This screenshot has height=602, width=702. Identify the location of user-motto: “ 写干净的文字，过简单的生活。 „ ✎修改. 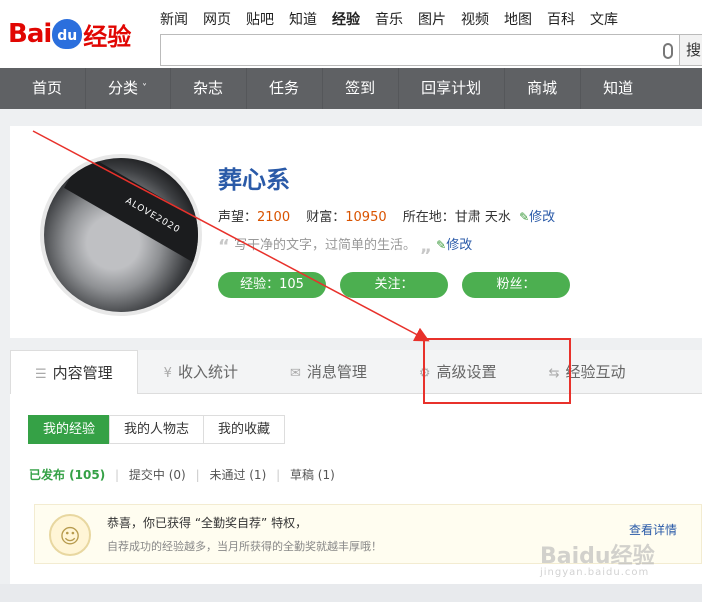
(345, 245).